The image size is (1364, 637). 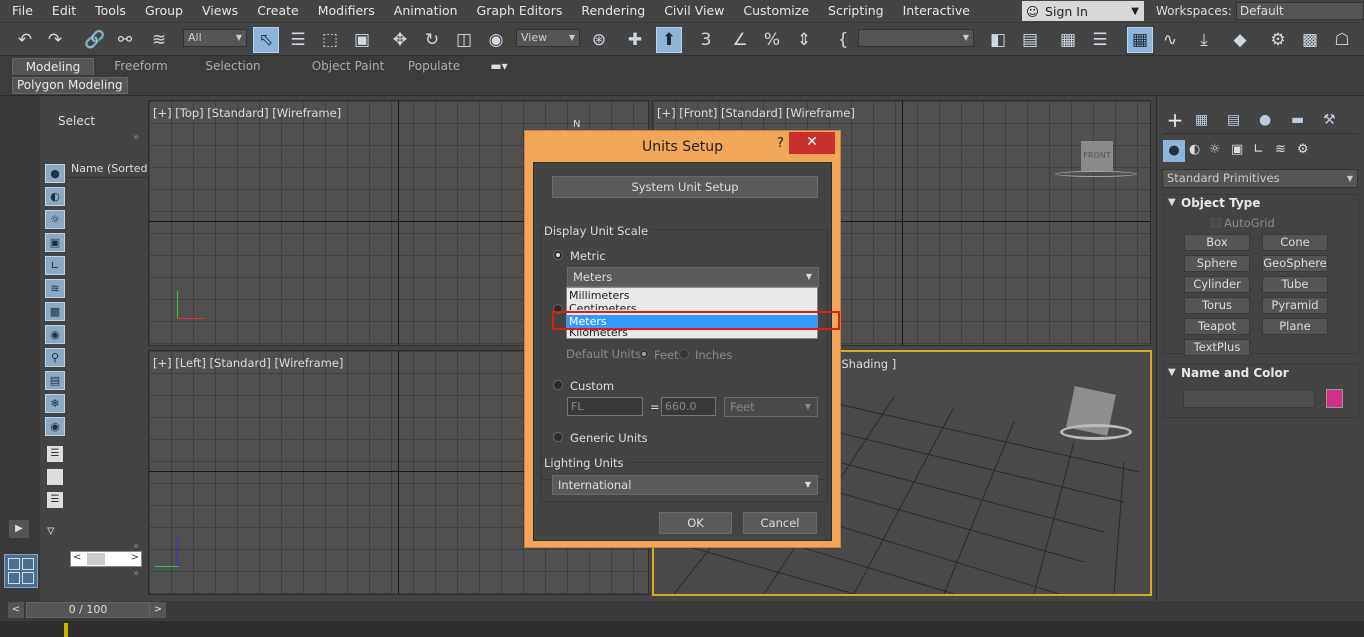 What do you see at coordinates (1140, 40) in the screenshot?
I see `toggle-ribbon-icon: ▦` at bounding box center [1140, 40].